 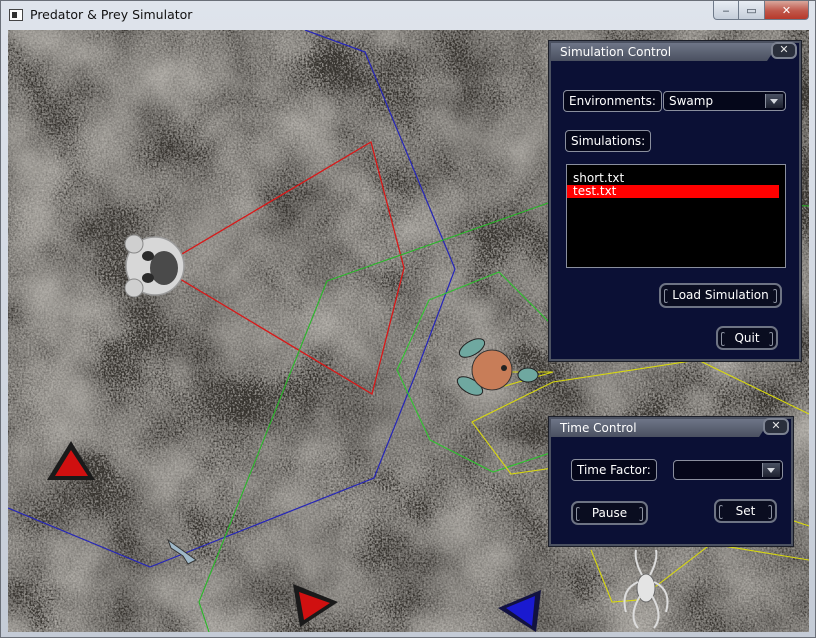 What do you see at coordinates (724, 101) in the screenshot?
I see `environment-select: Swamp` at bounding box center [724, 101].